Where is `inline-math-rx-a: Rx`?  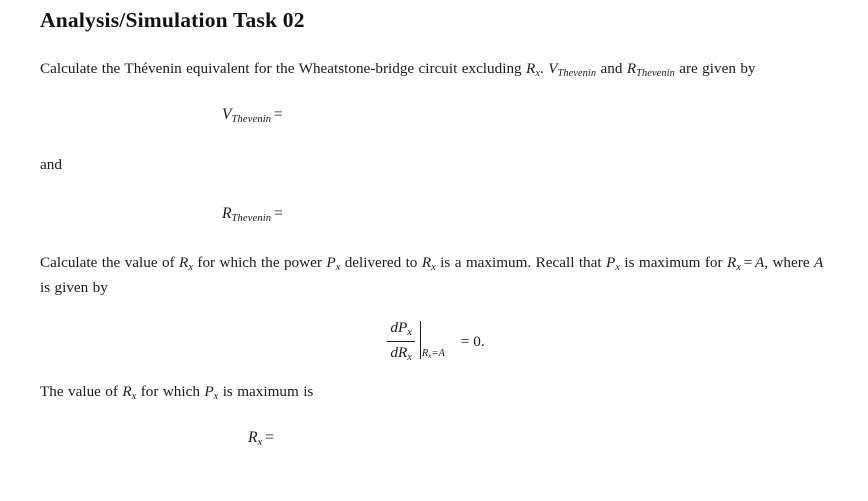 inline-math-rx-a: Rx is located at coordinates (186, 263).